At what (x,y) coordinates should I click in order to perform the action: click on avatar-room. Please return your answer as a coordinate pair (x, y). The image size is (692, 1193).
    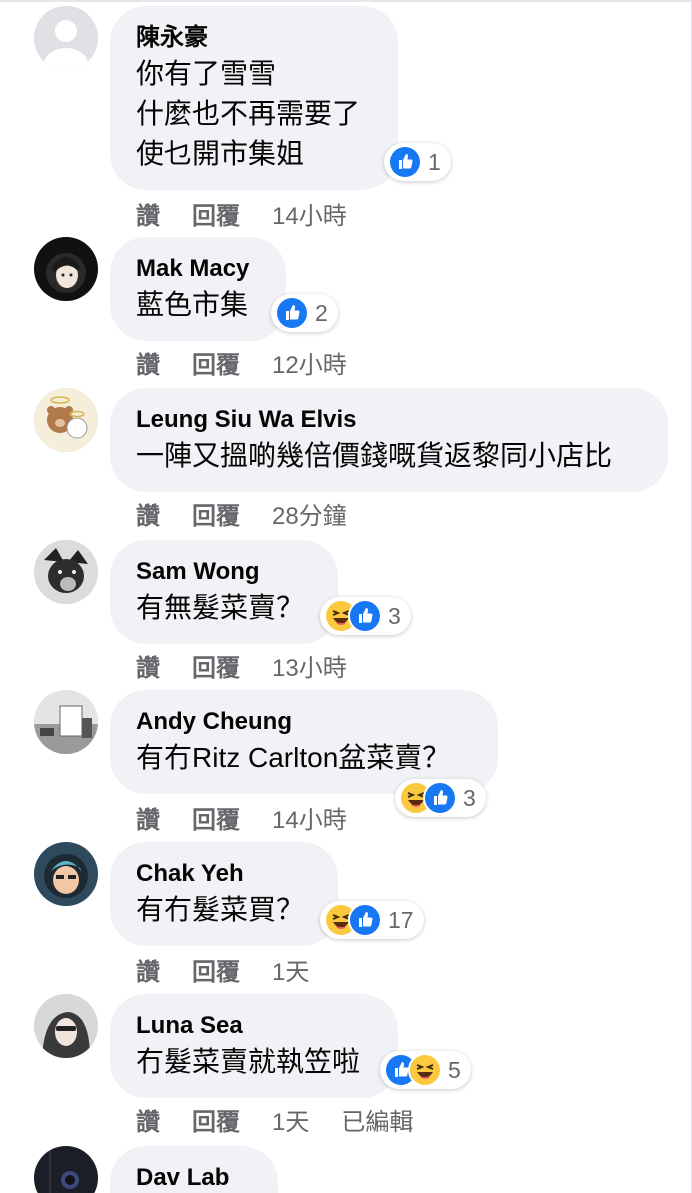
    Looking at the image, I should click on (66, 722).